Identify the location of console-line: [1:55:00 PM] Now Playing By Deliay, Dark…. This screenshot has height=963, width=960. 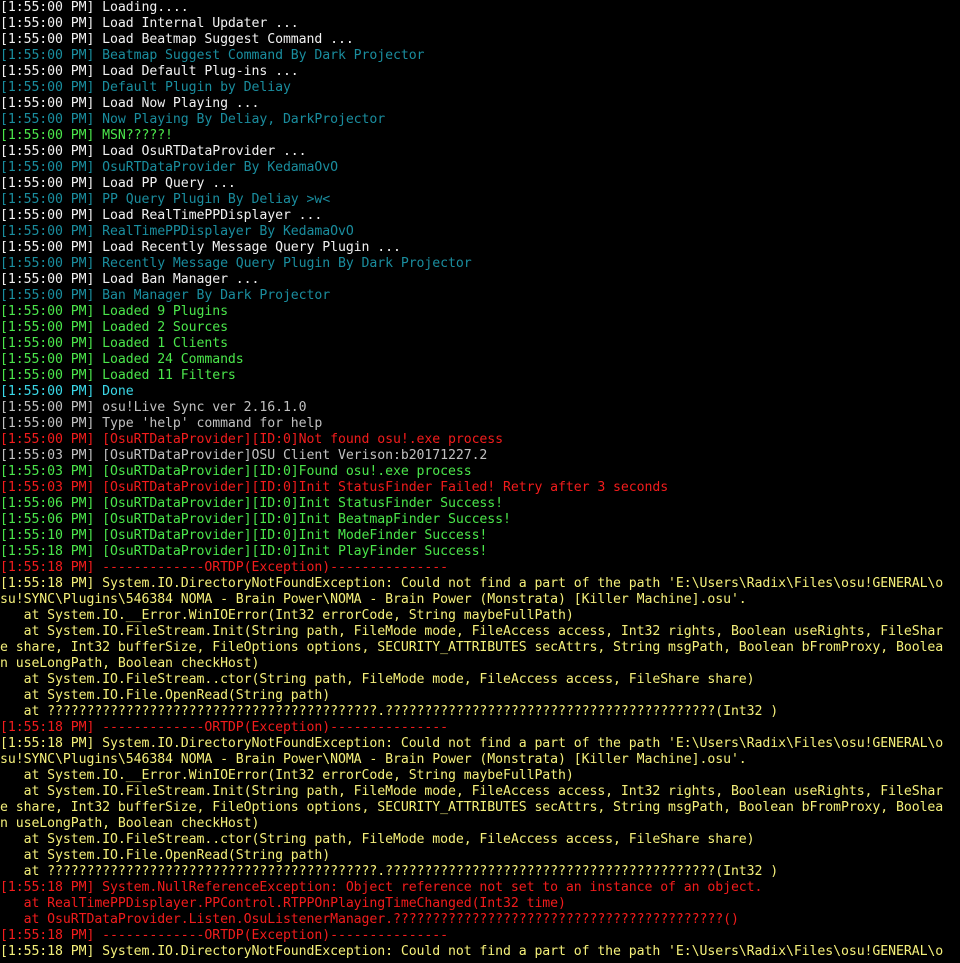
(193, 119).